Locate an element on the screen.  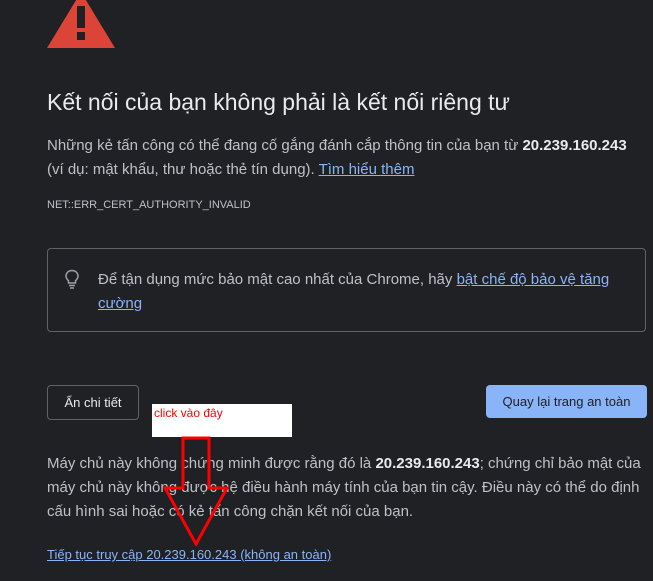
annotation-label: click vào đây is located at coordinates (188, 413).